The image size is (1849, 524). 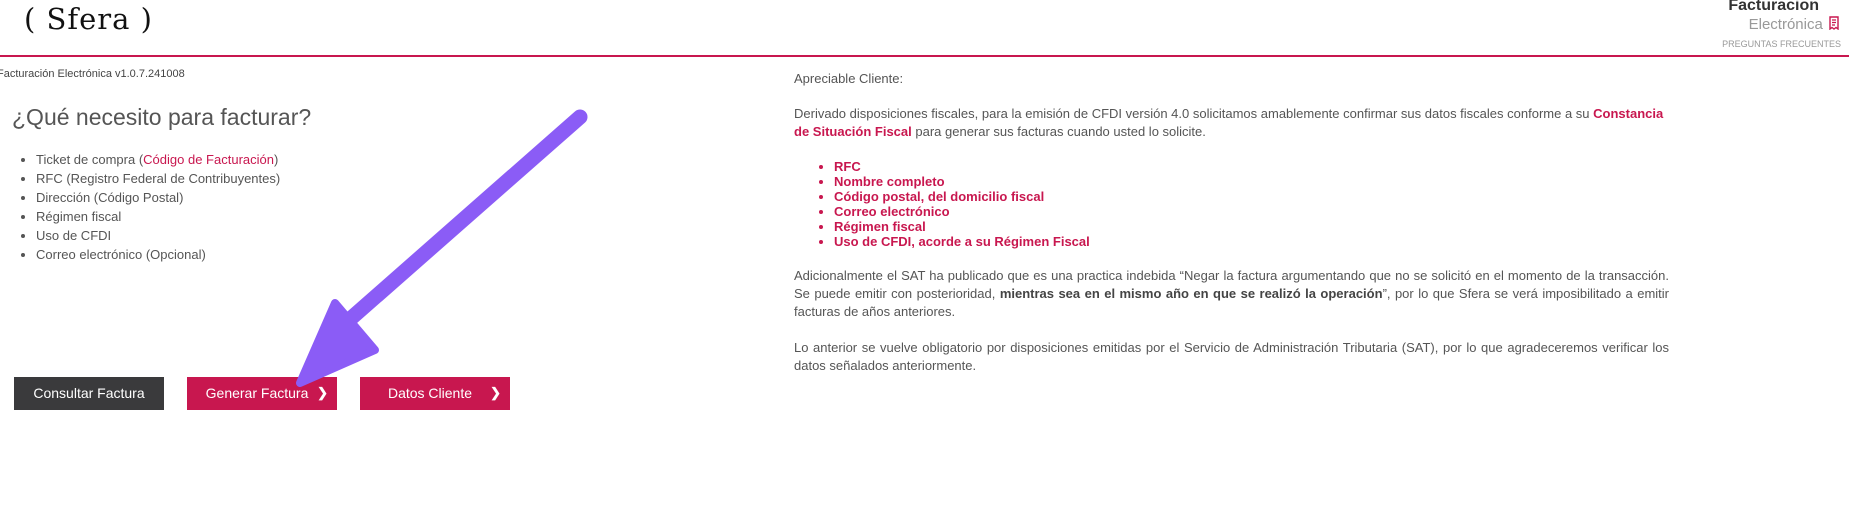 I want to click on sfera-logo: ( Sfera ), so click(x=88, y=19).